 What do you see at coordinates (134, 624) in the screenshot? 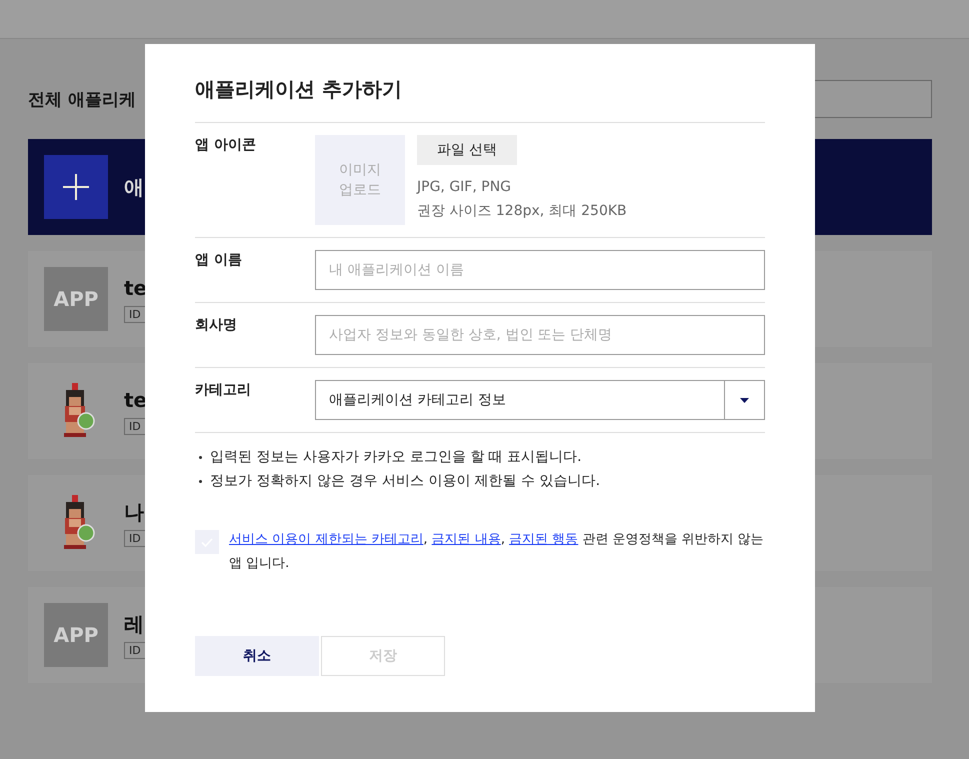
I see `app-name: 레` at bounding box center [134, 624].